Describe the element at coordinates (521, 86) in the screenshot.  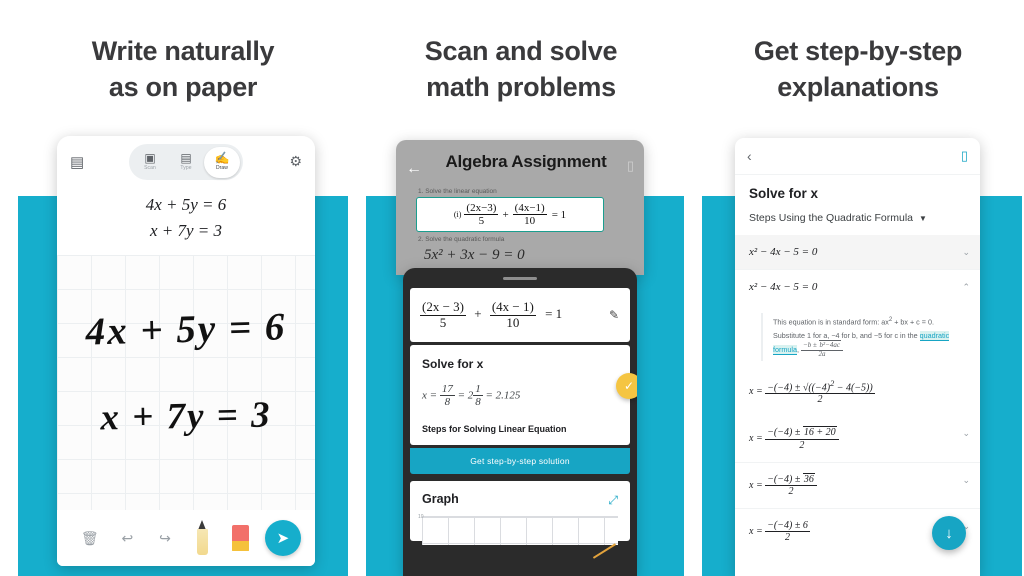
I see `panel-heading-2-line2: math problems` at that location.